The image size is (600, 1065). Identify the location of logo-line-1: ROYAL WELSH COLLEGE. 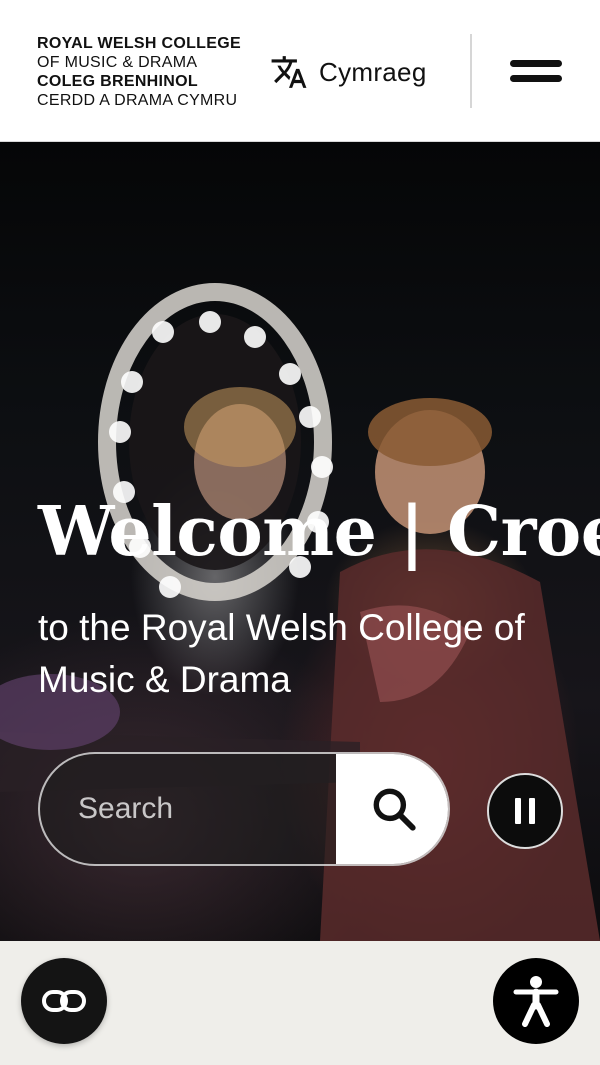
(139, 43).